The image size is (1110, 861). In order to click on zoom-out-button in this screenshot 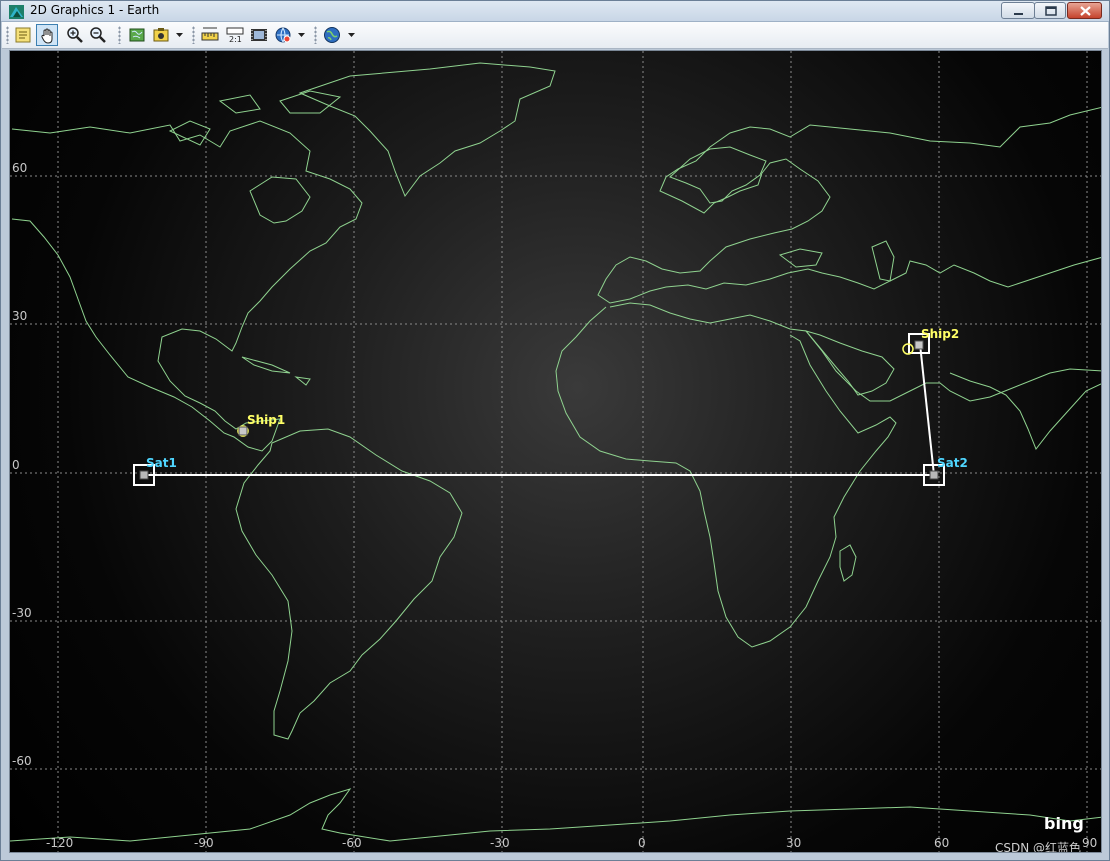, I will do `click(98, 35)`.